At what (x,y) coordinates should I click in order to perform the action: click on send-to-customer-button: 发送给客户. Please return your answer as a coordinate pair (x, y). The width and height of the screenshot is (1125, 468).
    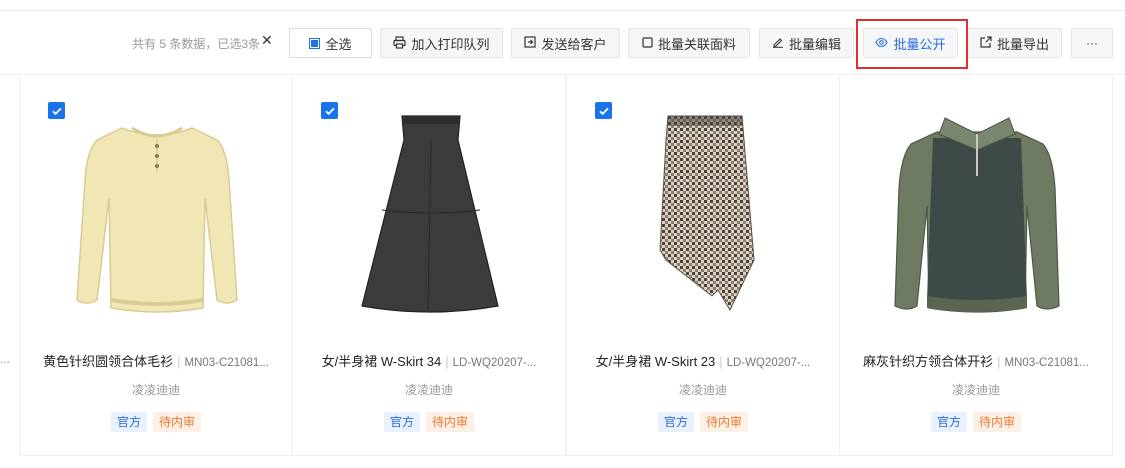
    Looking at the image, I should click on (565, 43).